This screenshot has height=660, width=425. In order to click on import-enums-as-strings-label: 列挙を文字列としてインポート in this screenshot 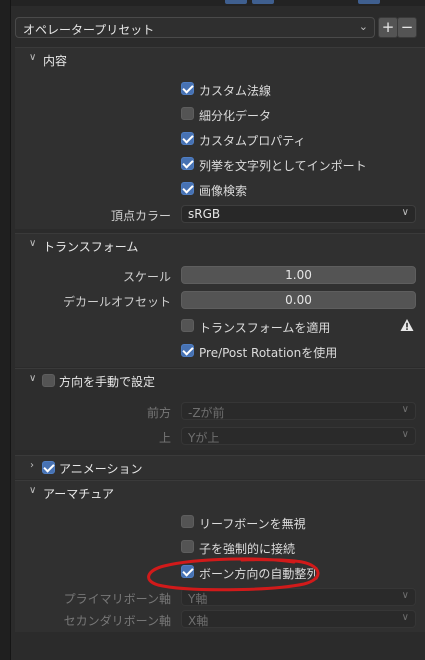, I will do `click(283, 166)`.